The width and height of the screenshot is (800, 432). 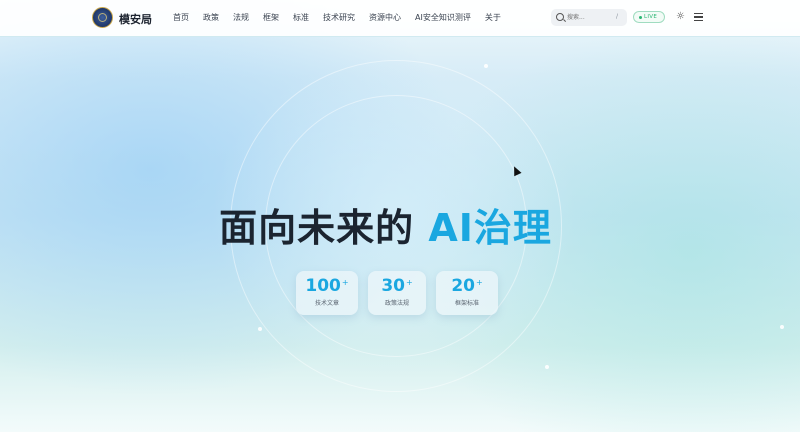 What do you see at coordinates (463, 286) in the screenshot?
I see `stat-value: 20` at bounding box center [463, 286].